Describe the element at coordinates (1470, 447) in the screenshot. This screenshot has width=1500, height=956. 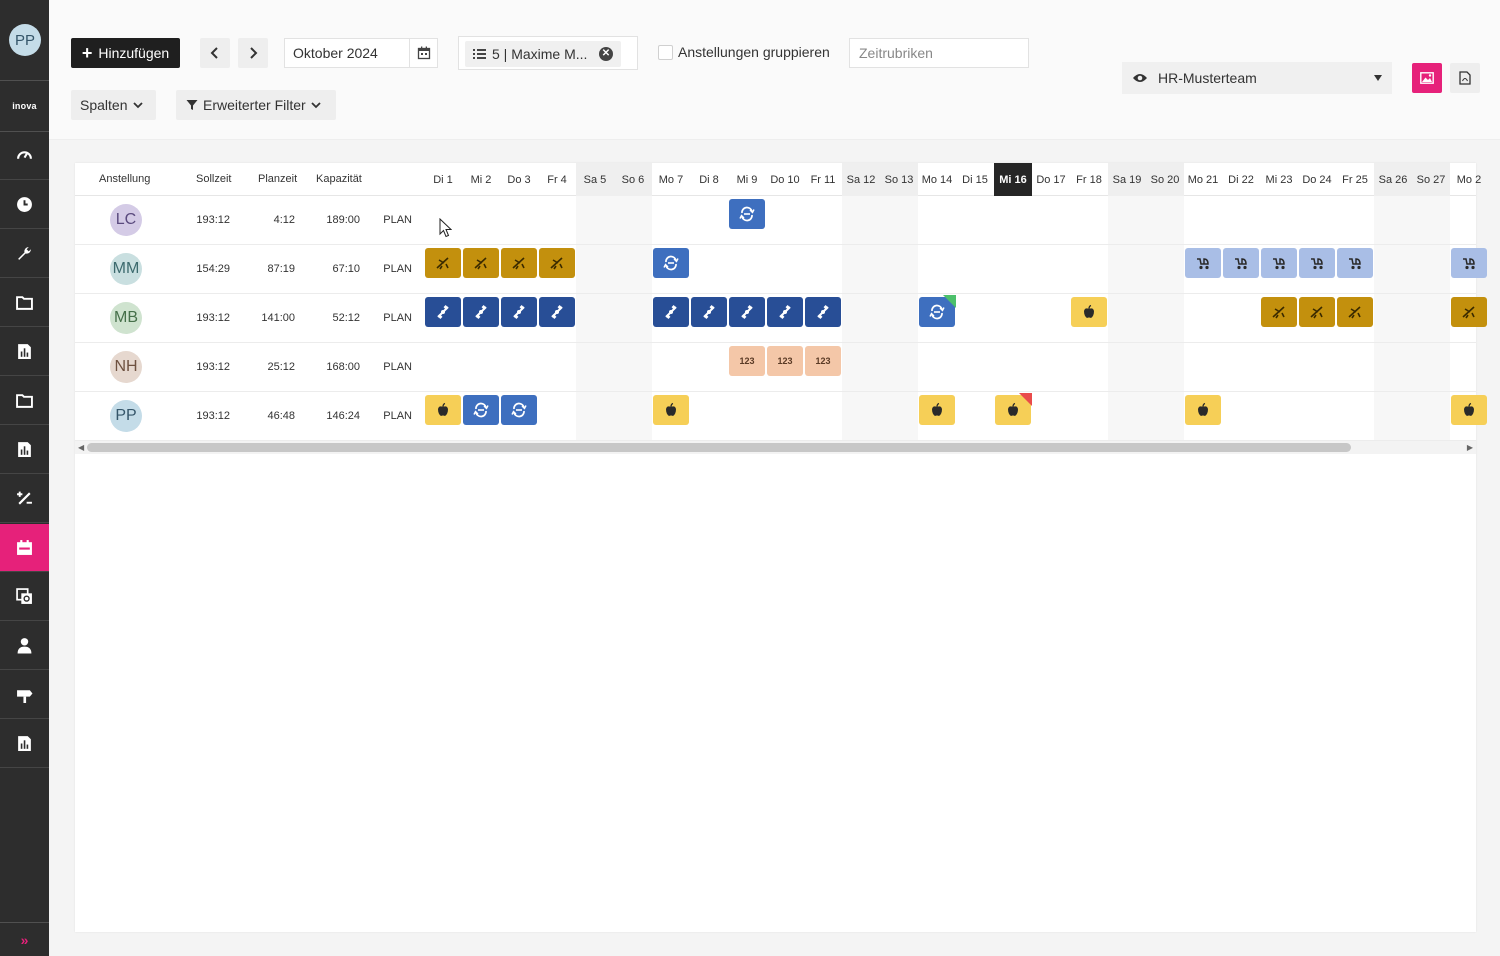
I see `scroll-right-icon: ▶` at that location.